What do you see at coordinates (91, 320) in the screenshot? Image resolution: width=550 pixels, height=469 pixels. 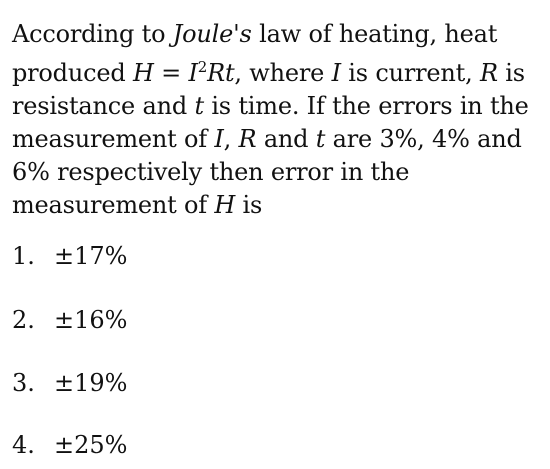 I see `option-value: ±16%` at bounding box center [91, 320].